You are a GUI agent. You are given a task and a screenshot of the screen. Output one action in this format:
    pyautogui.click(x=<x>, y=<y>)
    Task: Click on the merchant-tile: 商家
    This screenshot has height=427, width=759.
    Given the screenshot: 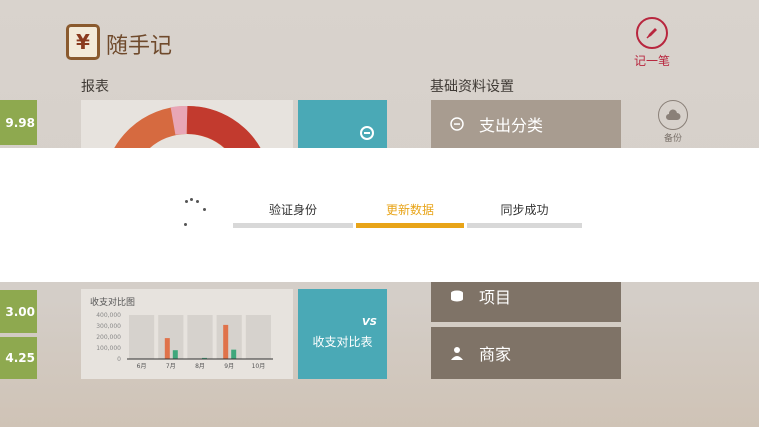 What is the action you would take?
    pyautogui.click(x=526, y=353)
    